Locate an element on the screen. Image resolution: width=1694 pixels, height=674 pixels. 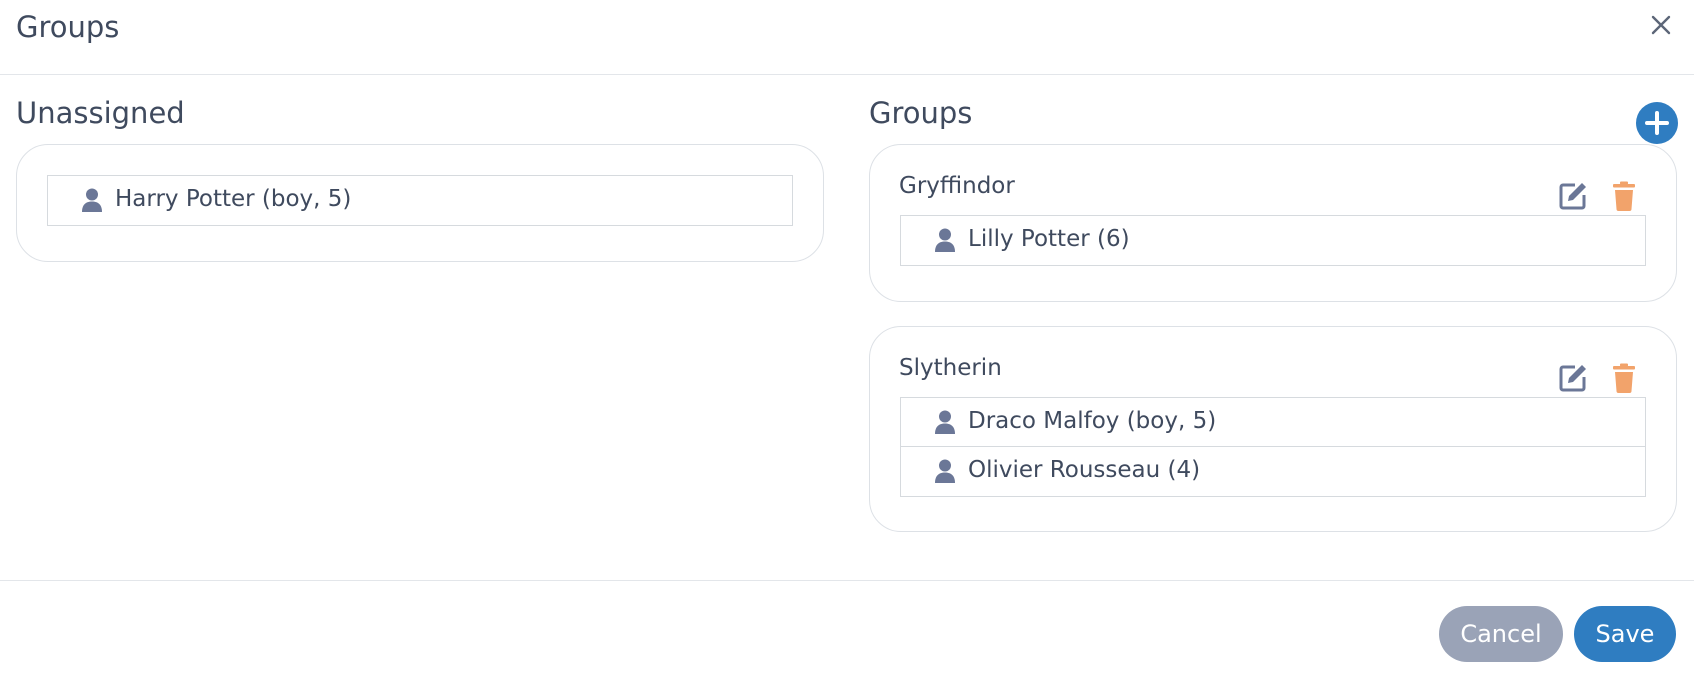
group-name: Gryffindor is located at coordinates (957, 186).